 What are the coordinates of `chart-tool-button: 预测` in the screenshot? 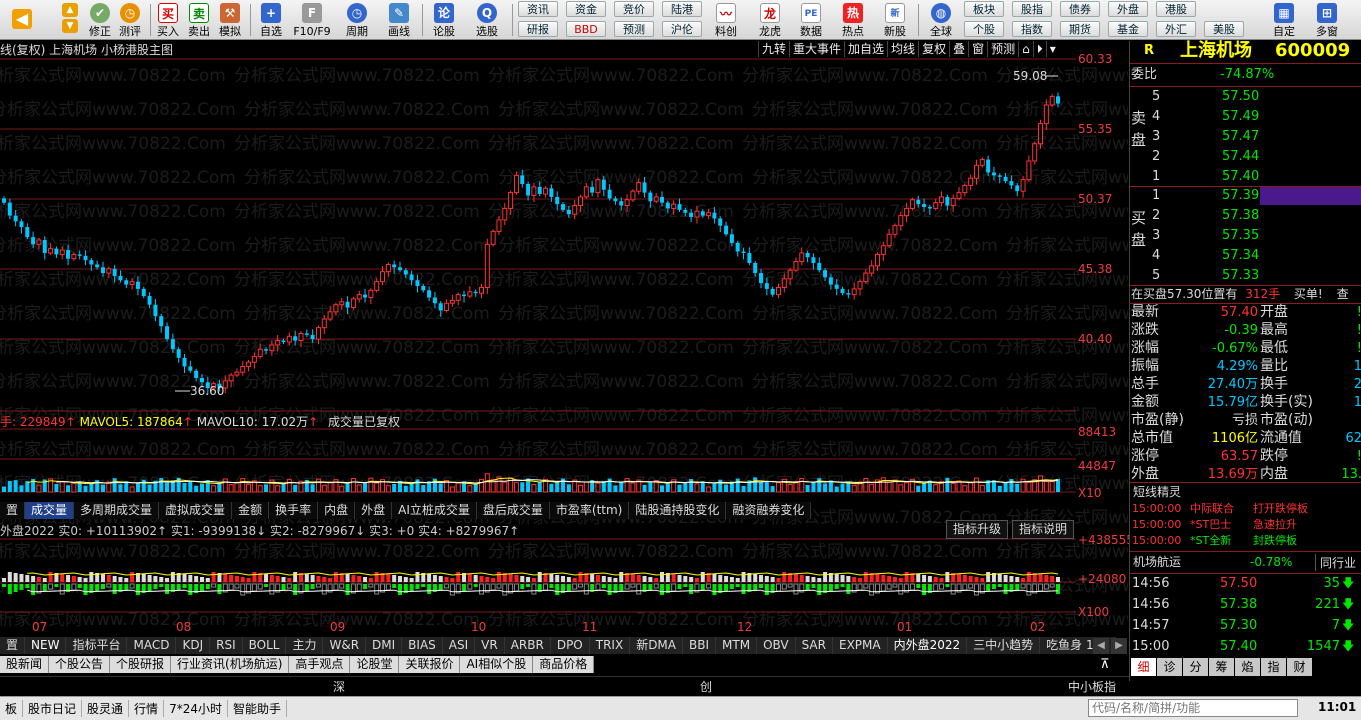 It's located at (1002, 49).